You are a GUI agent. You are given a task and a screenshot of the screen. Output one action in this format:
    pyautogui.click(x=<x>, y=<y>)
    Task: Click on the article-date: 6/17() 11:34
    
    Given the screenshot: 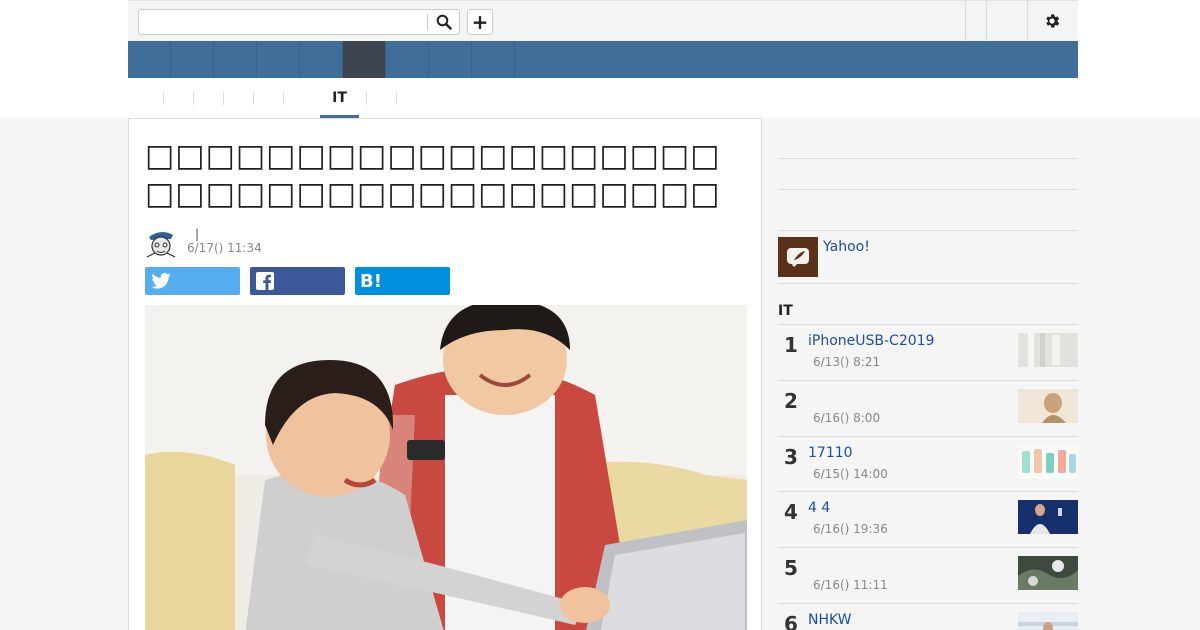 What is the action you would take?
    pyautogui.click(x=224, y=248)
    